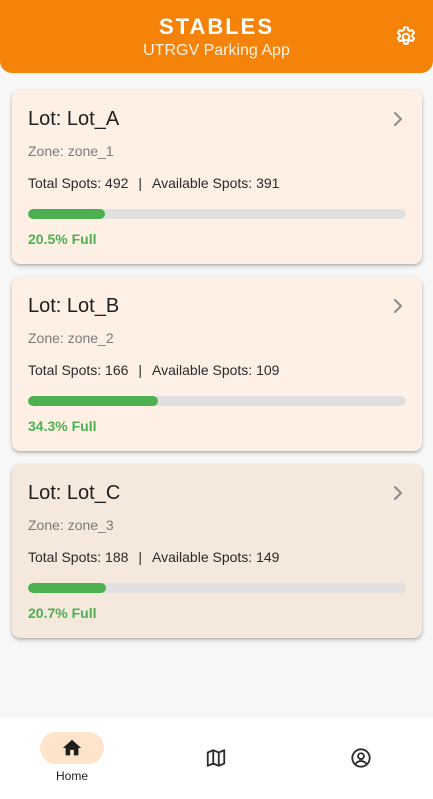 This screenshot has width=433, height=799. I want to click on nav-item-home: Home, so click(72, 758).